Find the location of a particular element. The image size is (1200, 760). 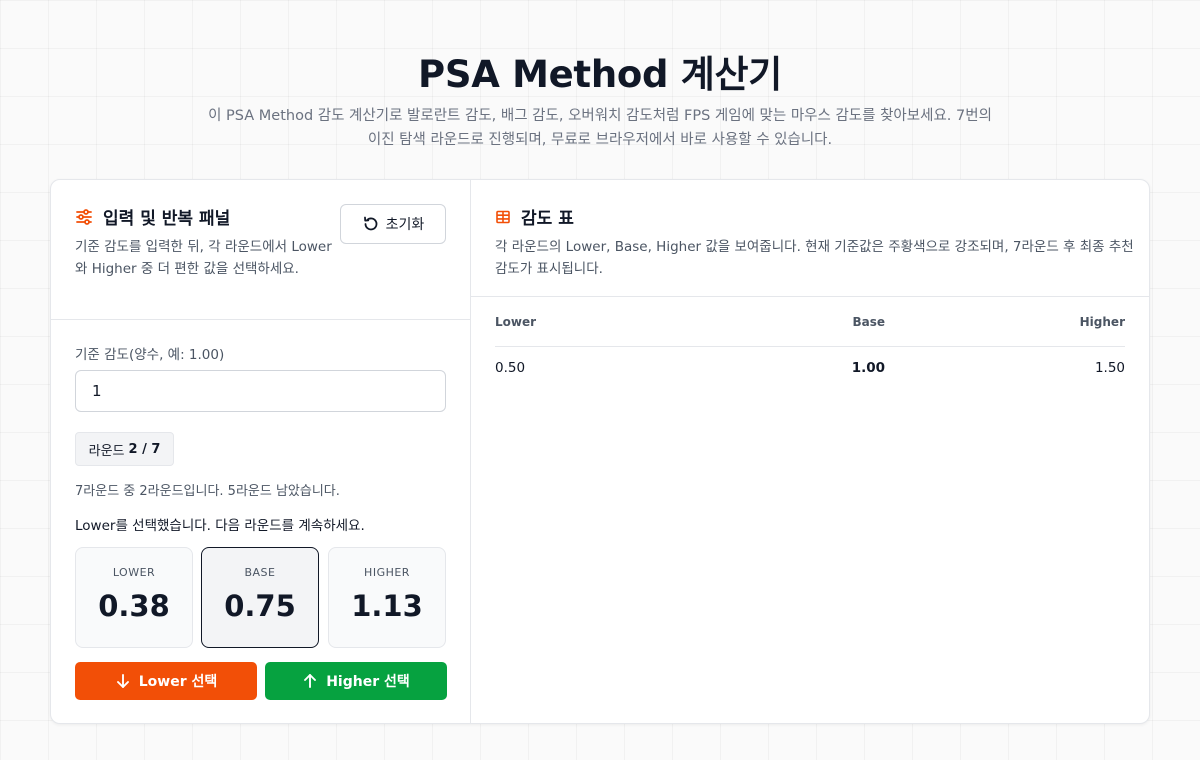

input-panel-title: 입력 및 반복 패널 is located at coordinates (152, 216).